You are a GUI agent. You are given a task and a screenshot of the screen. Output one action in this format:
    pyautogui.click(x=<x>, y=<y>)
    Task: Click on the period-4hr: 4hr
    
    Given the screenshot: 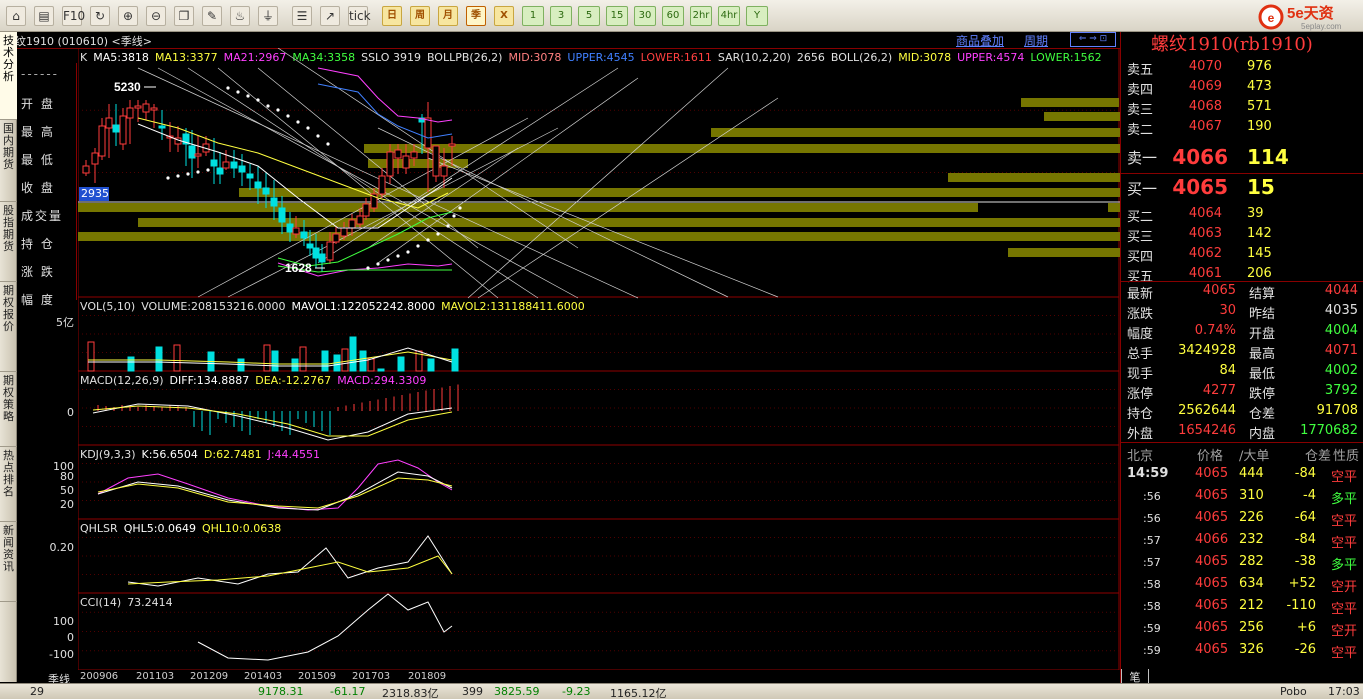 What is the action you would take?
    pyautogui.click(x=729, y=16)
    